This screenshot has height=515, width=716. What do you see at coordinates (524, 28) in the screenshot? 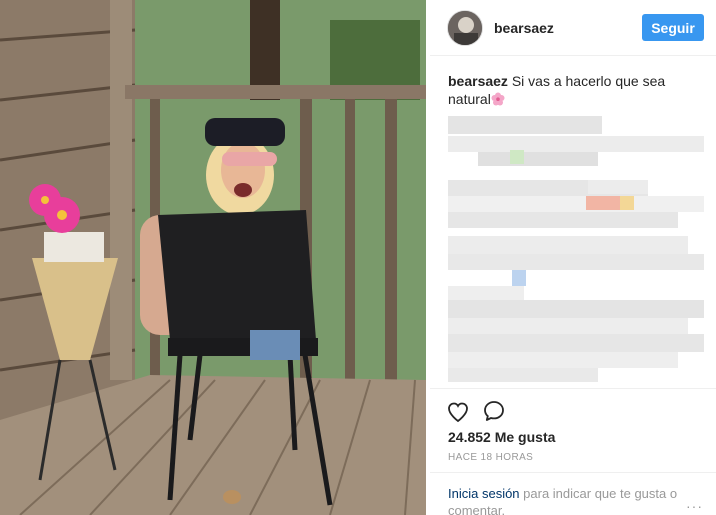
I see `username: bearsaez` at bounding box center [524, 28].